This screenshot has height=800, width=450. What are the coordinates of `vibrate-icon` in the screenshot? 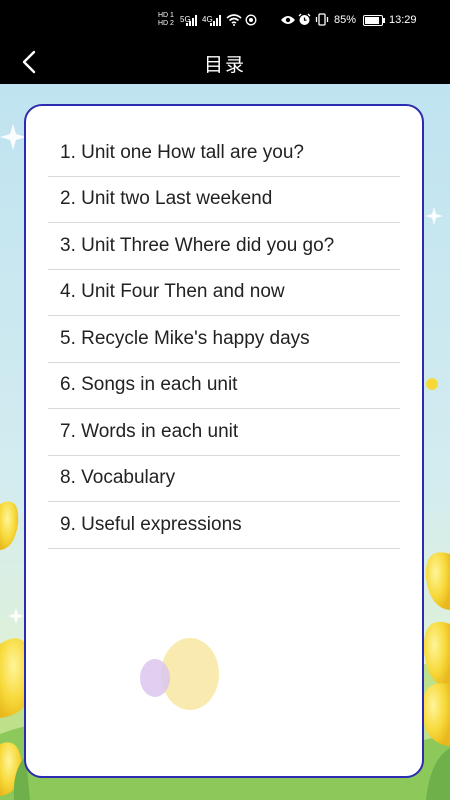 It's located at (322, 19).